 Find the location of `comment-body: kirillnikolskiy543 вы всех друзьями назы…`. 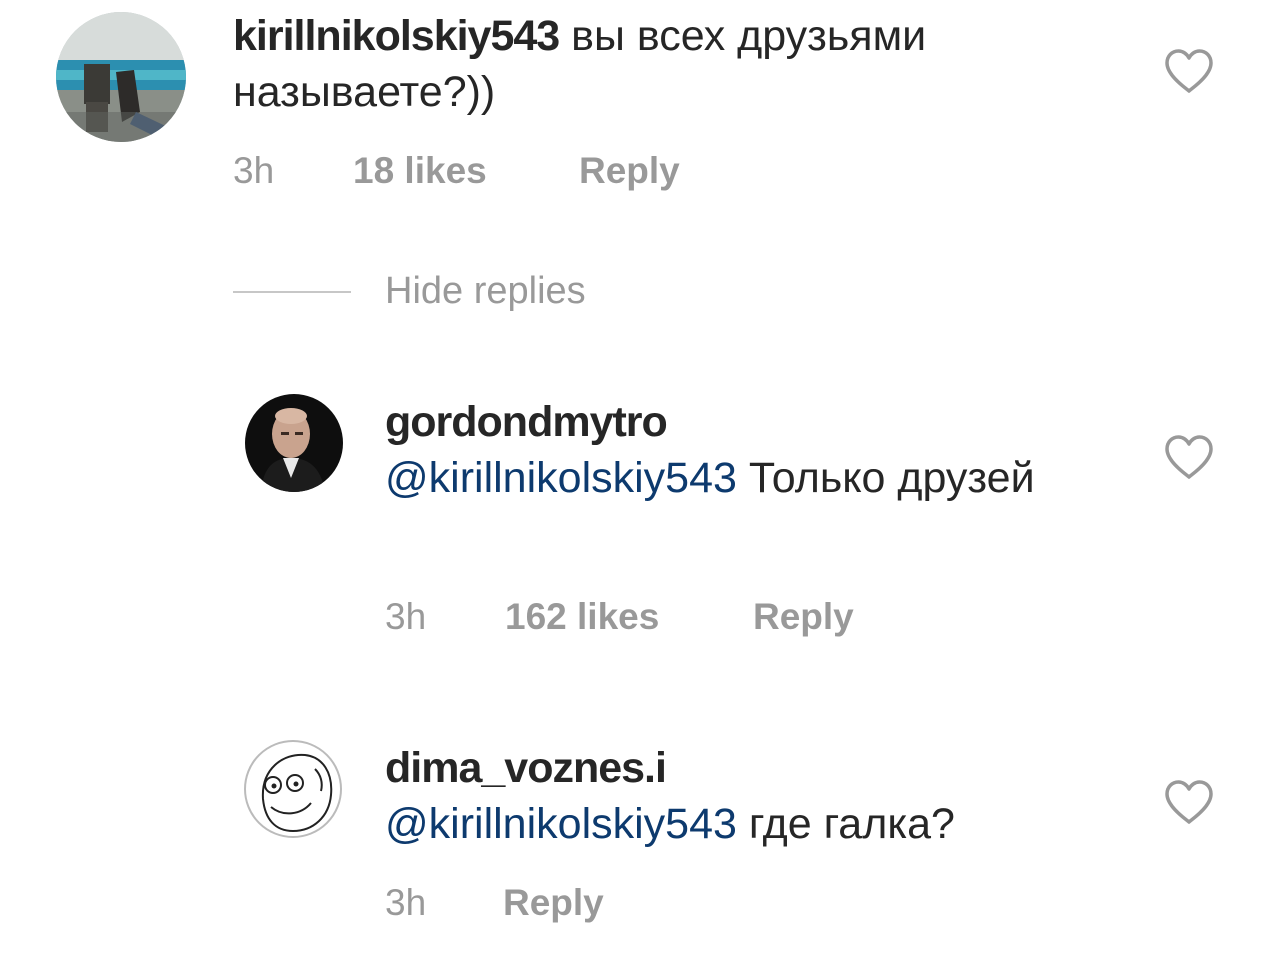

comment-body: kirillnikolskiy543 вы всех друзьями назы… is located at coordinates (668, 64).